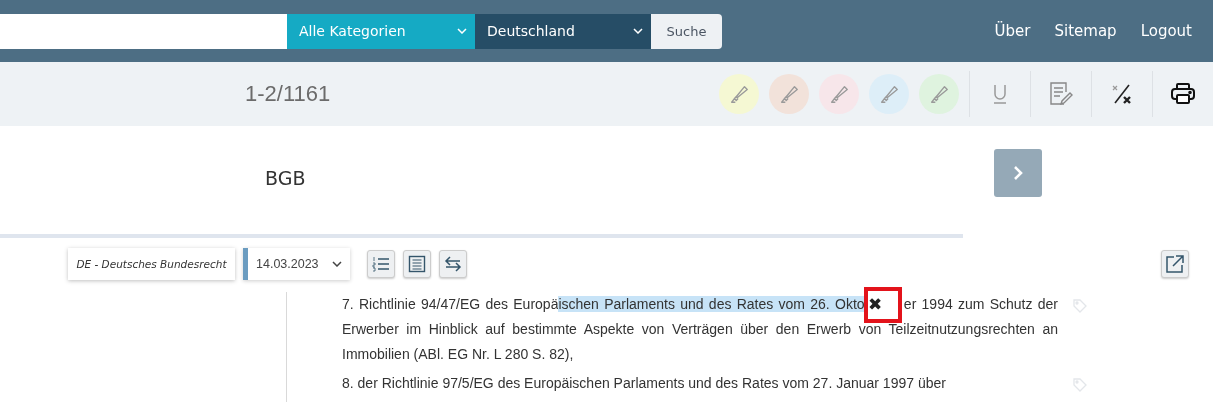 The height and width of the screenshot is (402, 1213). I want to click on chevron-right-icon, so click(1018, 173).